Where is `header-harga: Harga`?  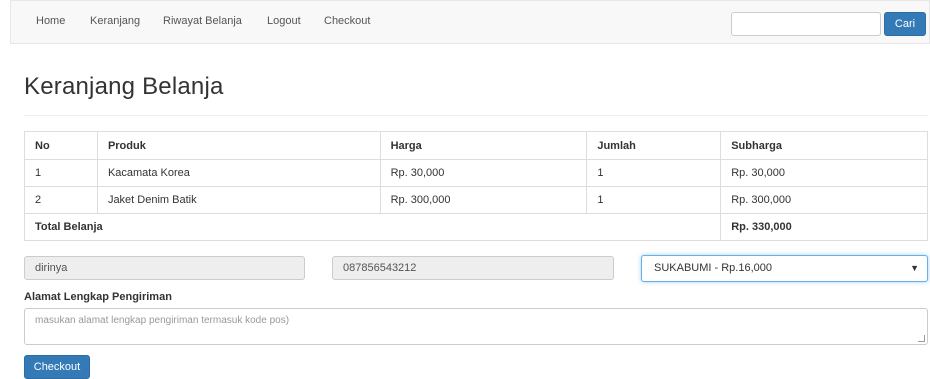 header-harga: Harga is located at coordinates (483, 145).